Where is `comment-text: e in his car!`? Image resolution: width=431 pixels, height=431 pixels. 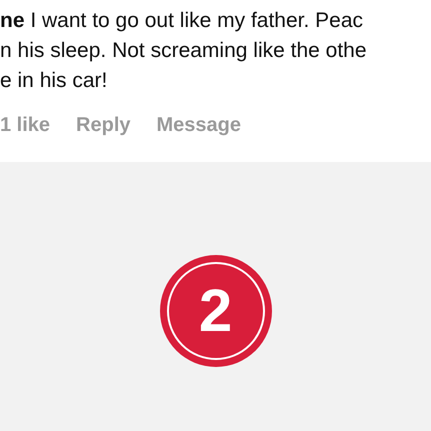
comment-text: e in his car! is located at coordinates (54, 81).